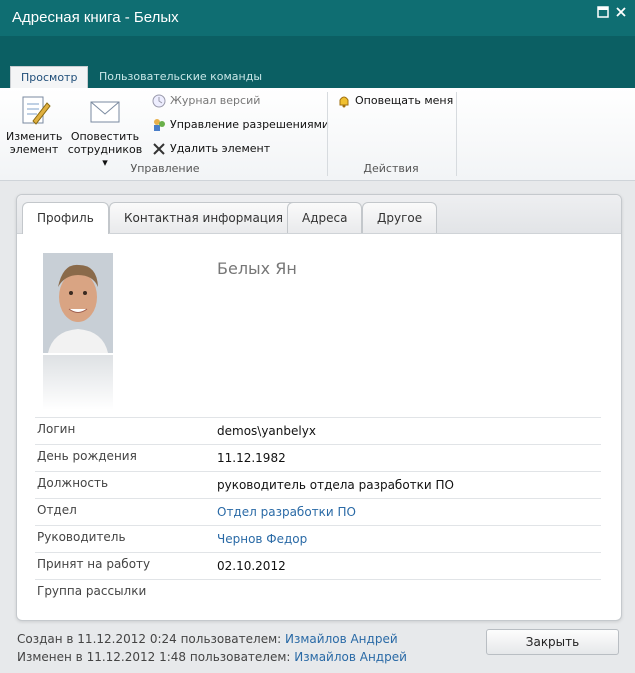 This screenshot has width=635, height=673. I want to click on version-history-button: Журнал версий, so click(205, 101).